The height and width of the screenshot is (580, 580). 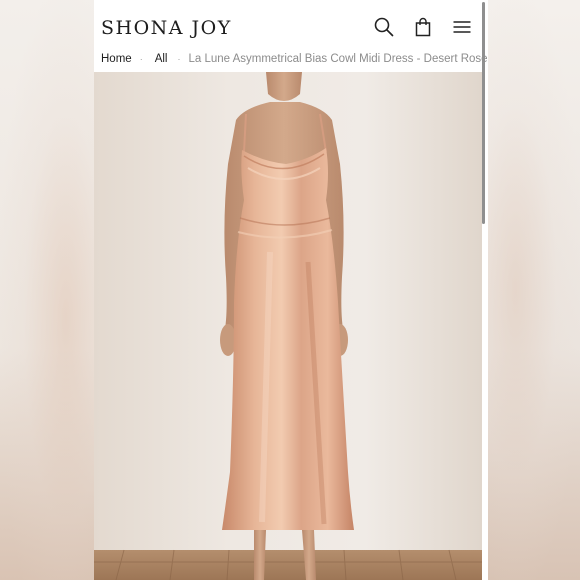 What do you see at coordinates (384, 27) in the screenshot?
I see `search-icon` at bounding box center [384, 27].